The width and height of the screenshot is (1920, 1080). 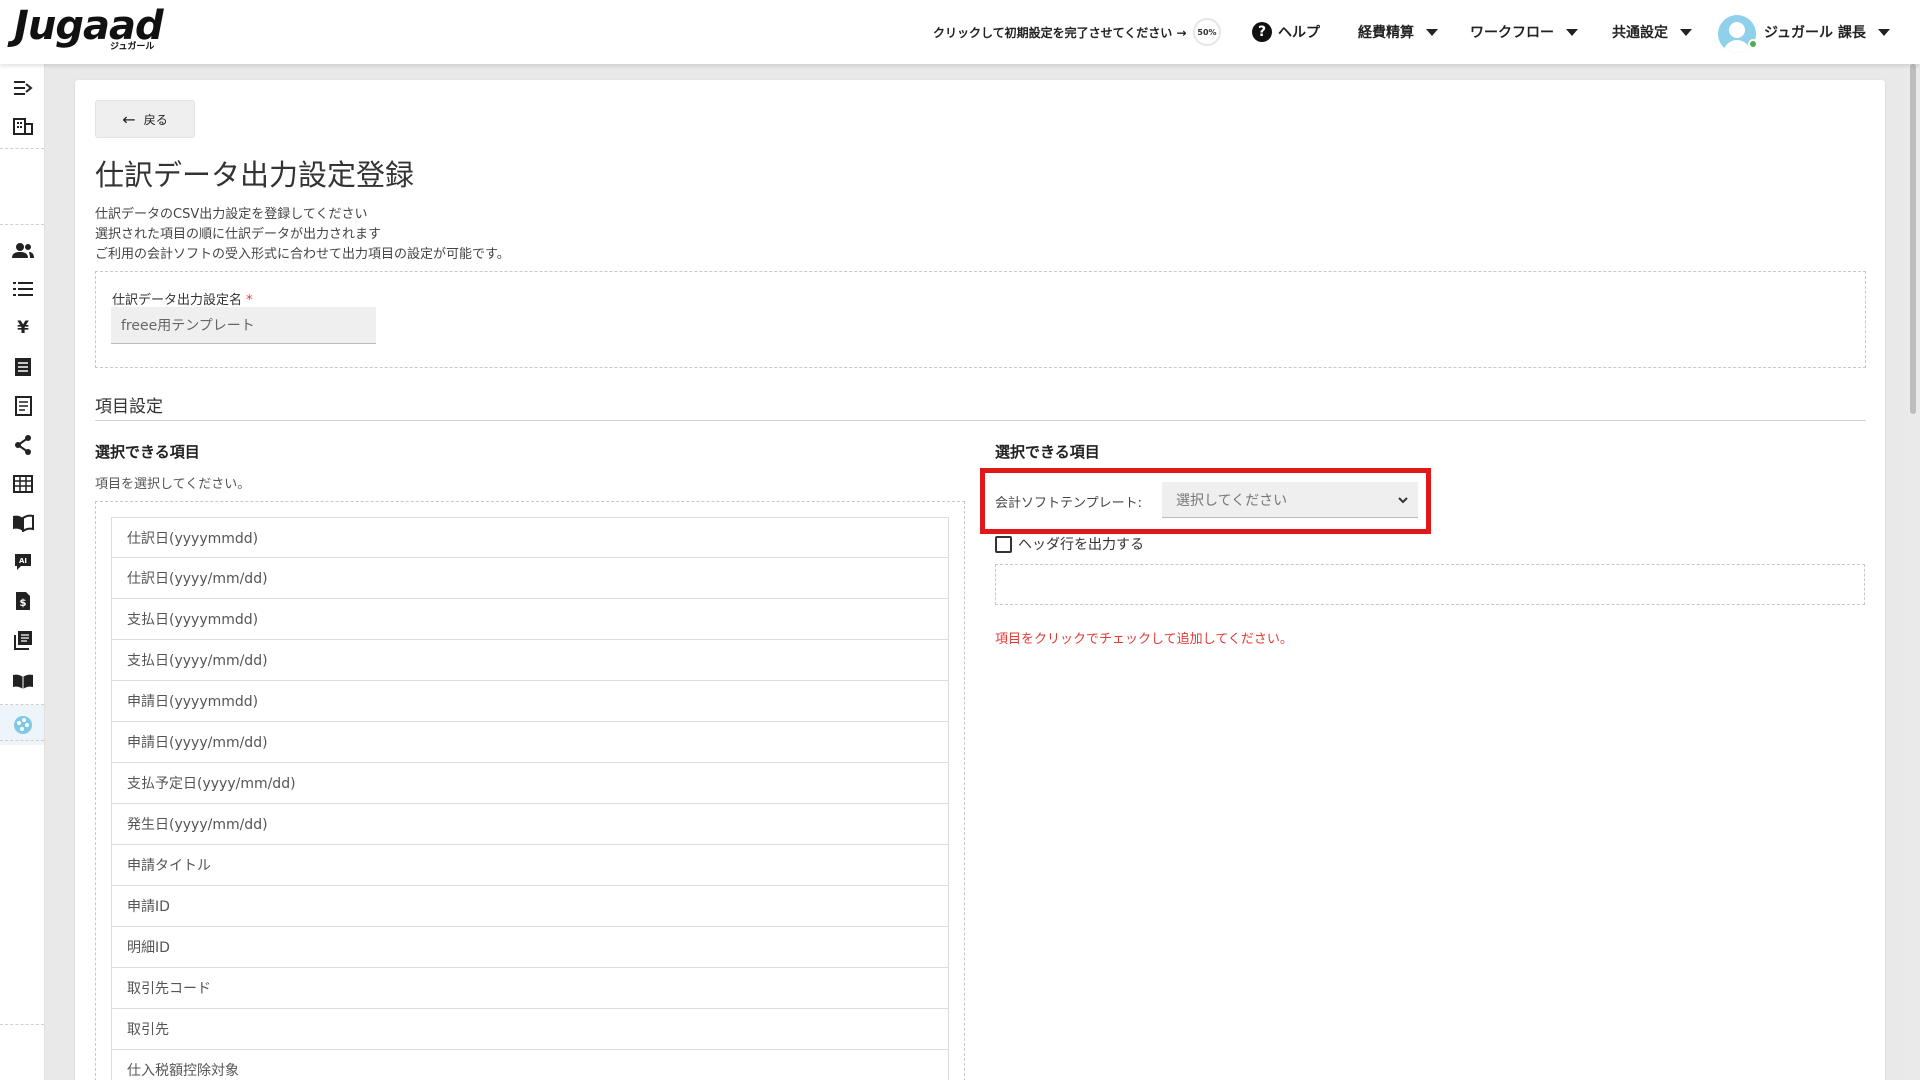 What do you see at coordinates (173, 484) in the screenshot?
I see `left-column-hint: 項目を選択してください。` at bounding box center [173, 484].